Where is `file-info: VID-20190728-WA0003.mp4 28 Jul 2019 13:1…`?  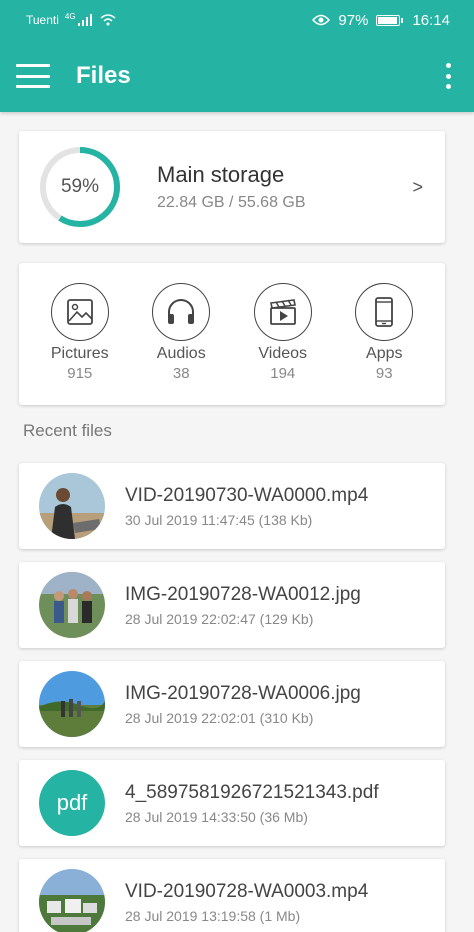 file-info: VID-20190728-WA0003.mp4 28 Jul 2019 13:1… is located at coordinates (246, 902).